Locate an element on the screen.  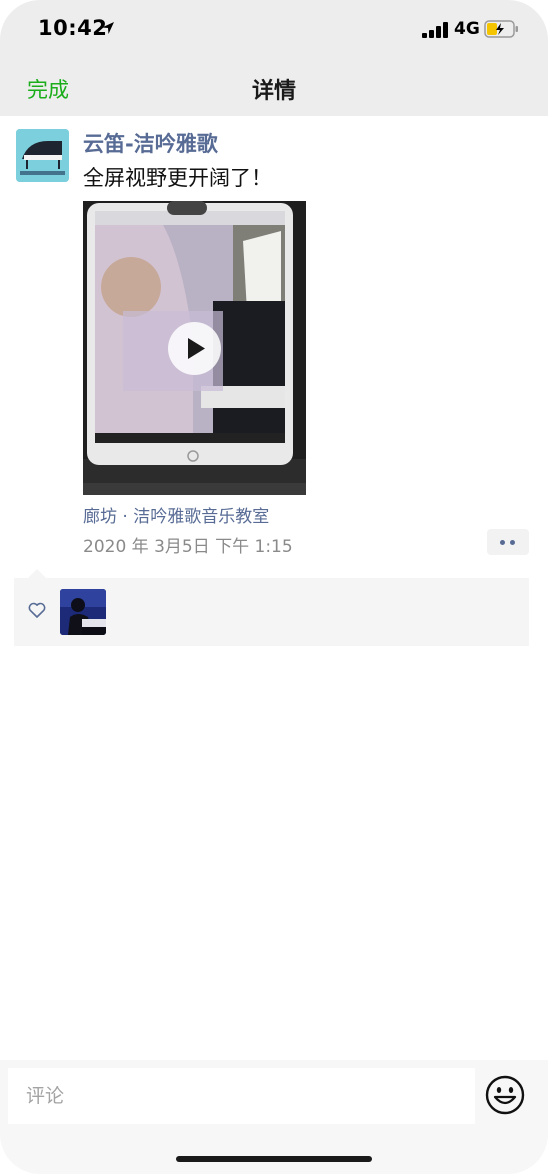
nav-bar: 完成 详情 is located at coordinates (274, 88).